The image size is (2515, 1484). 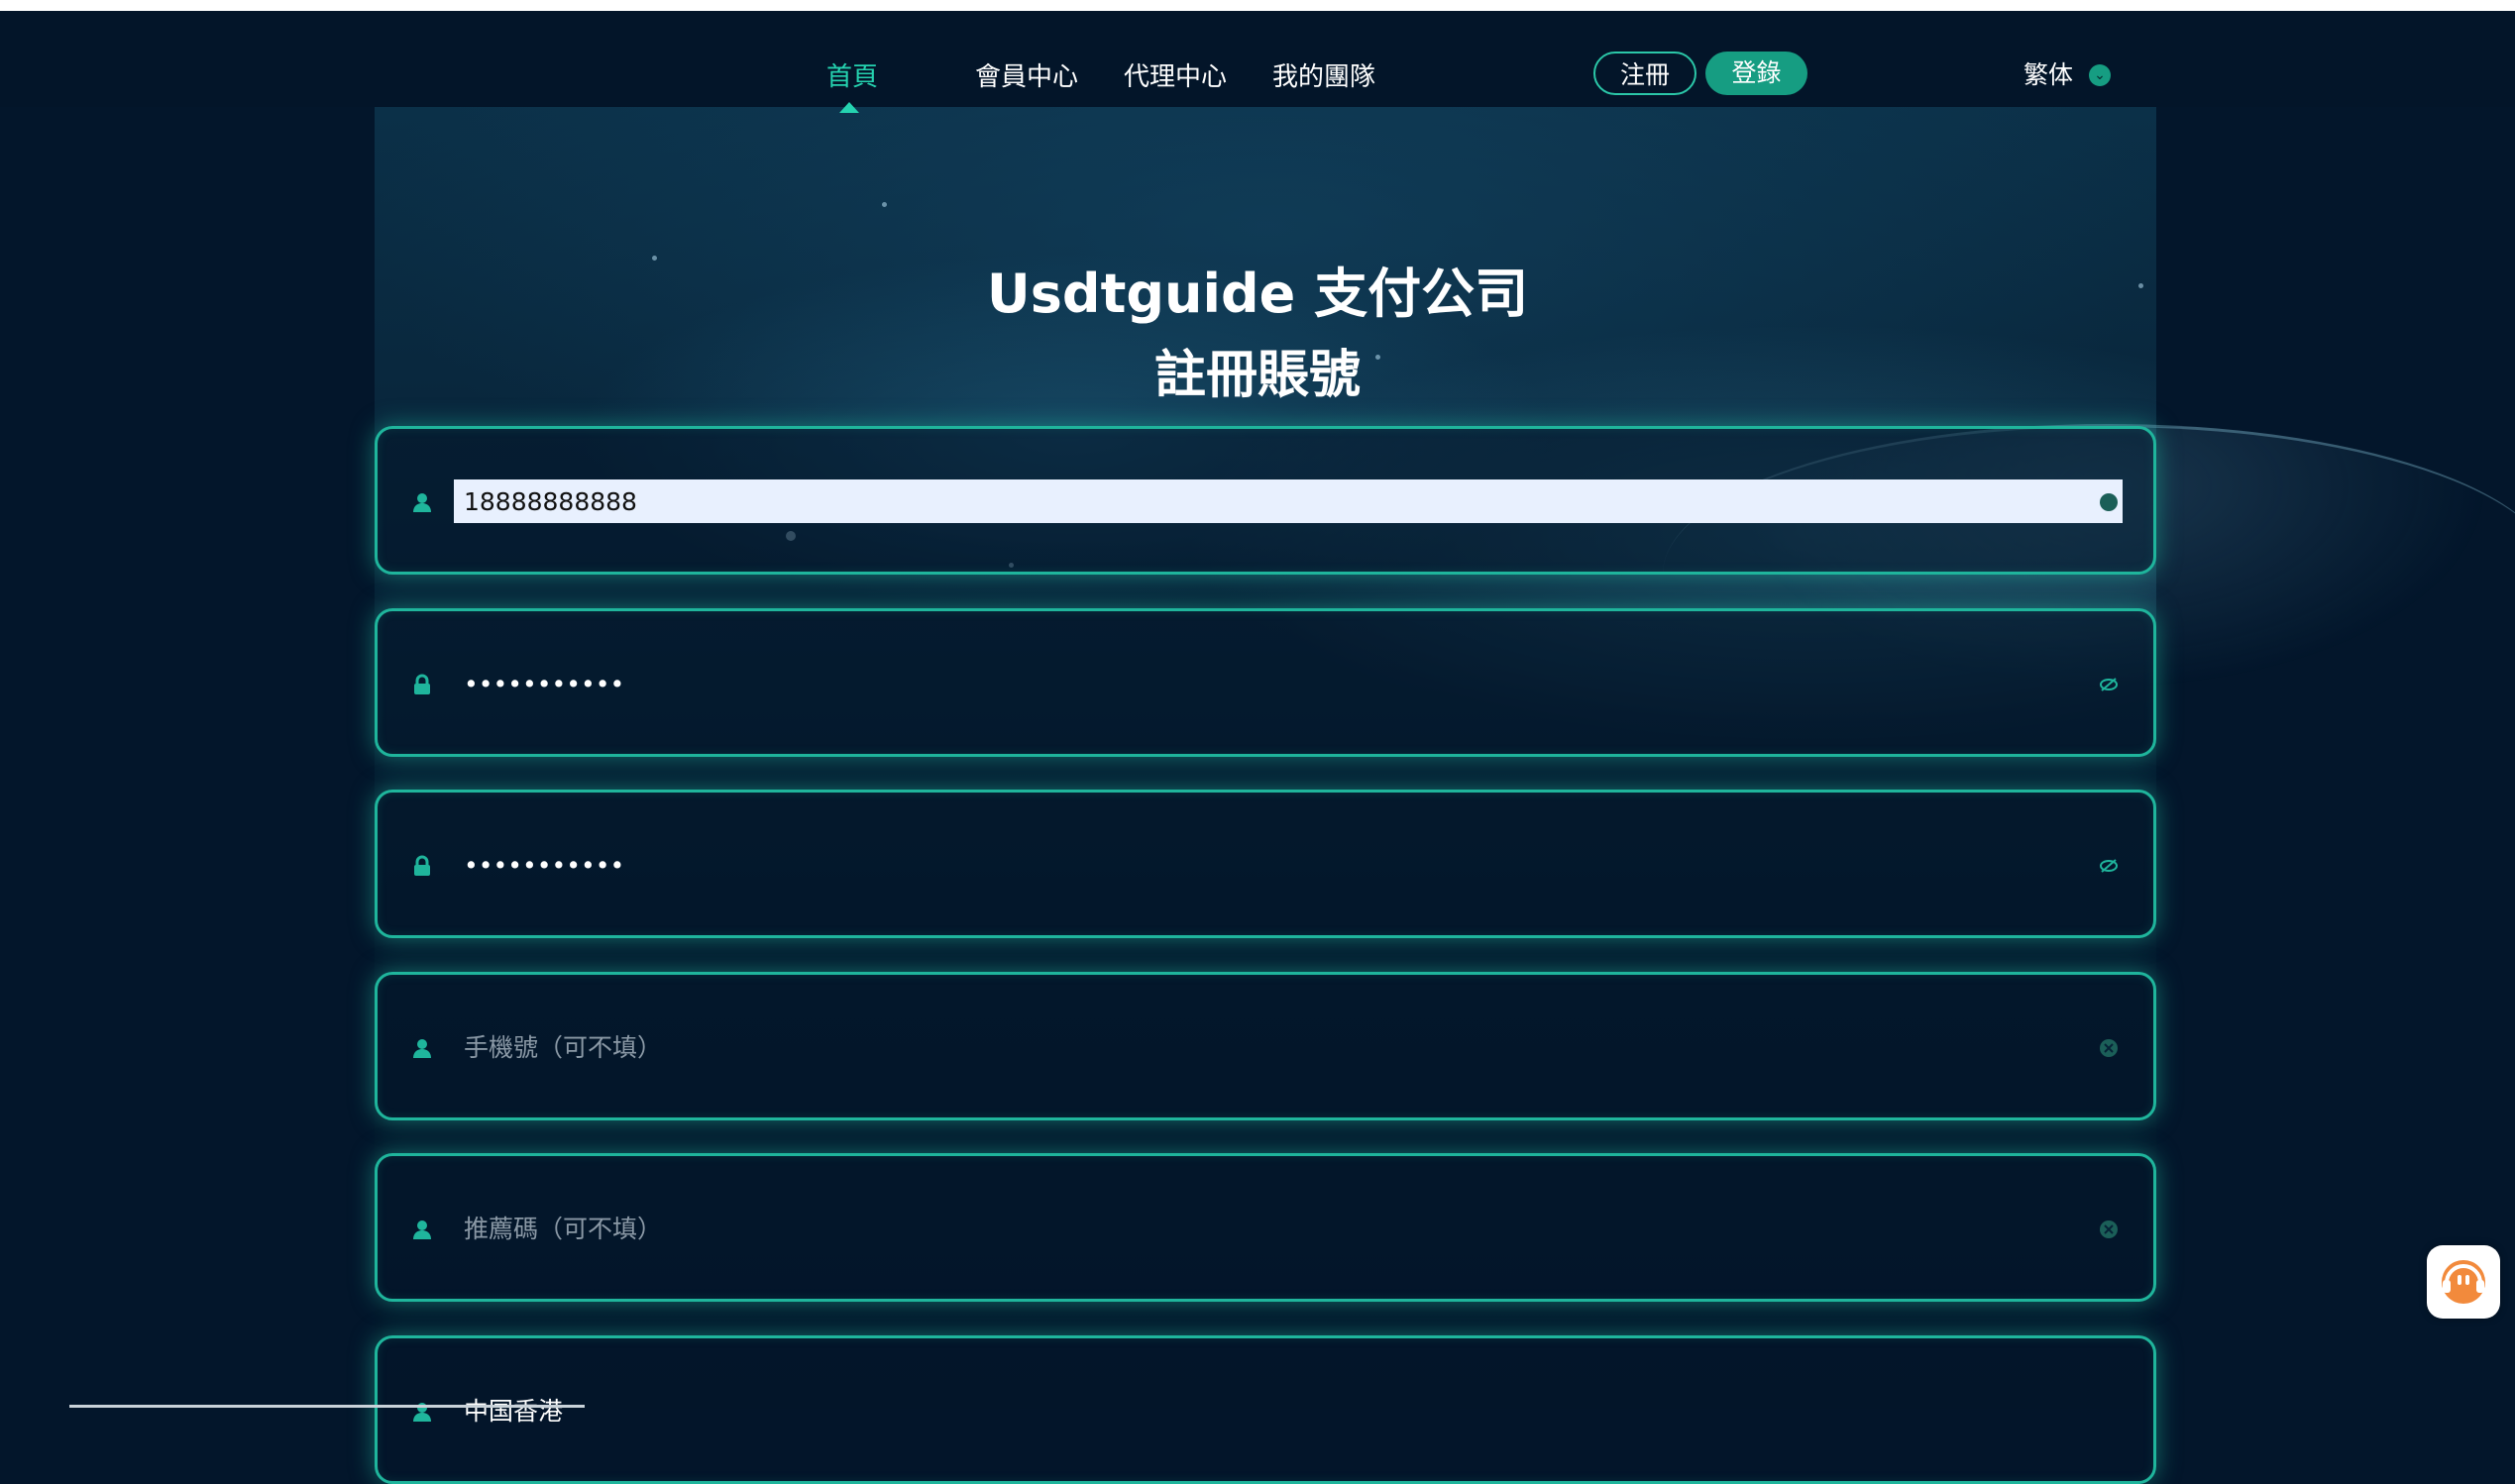 What do you see at coordinates (1026, 78) in the screenshot?
I see `nav-member-center: 會員中心` at bounding box center [1026, 78].